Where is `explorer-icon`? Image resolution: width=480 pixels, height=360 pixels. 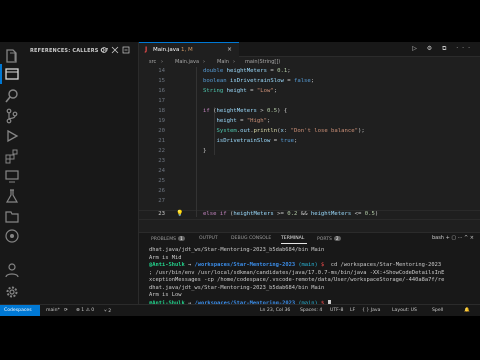
explorer-icon is located at coordinates (12, 56).